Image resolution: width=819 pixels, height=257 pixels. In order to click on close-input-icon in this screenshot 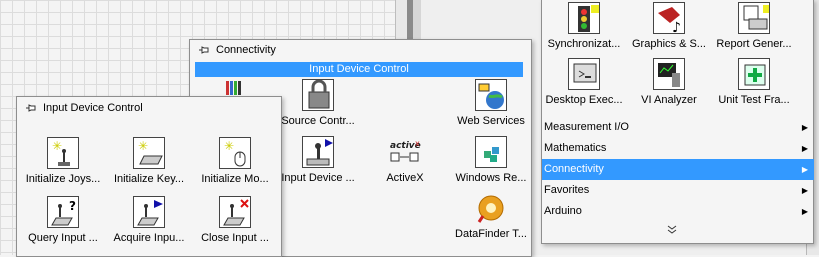, I will do `click(235, 212)`.